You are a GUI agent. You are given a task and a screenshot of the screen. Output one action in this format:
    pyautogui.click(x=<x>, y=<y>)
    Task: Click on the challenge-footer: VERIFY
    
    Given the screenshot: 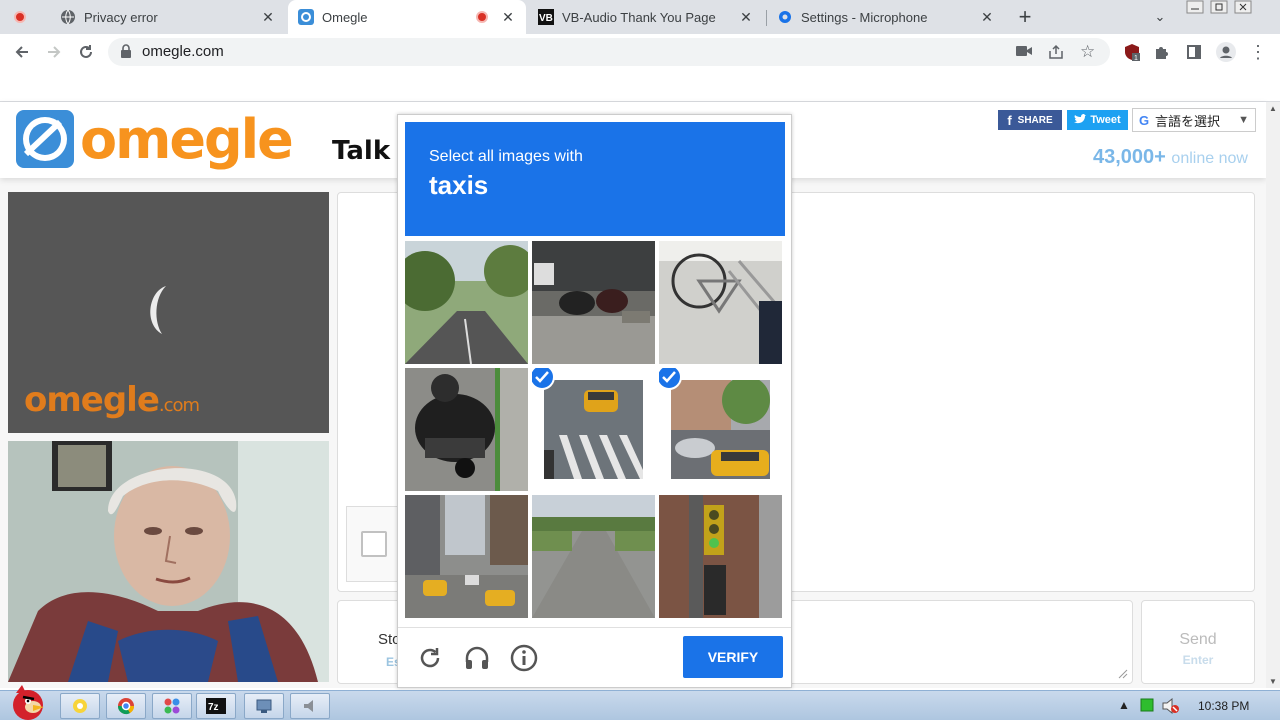 What is the action you would take?
    pyautogui.click(x=594, y=657)
    